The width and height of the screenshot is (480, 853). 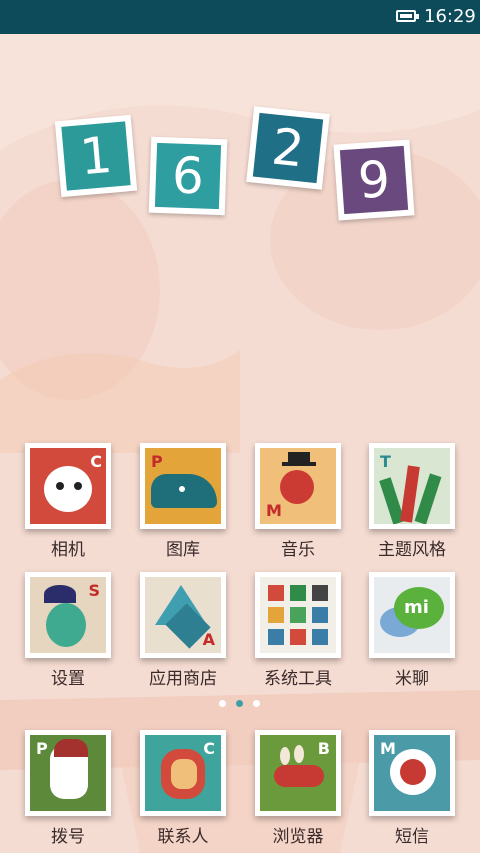 What do you see at coordinates (323, 748) in the screenshot?
I see `stamp-letter: B` at bounding box center [323, 748].